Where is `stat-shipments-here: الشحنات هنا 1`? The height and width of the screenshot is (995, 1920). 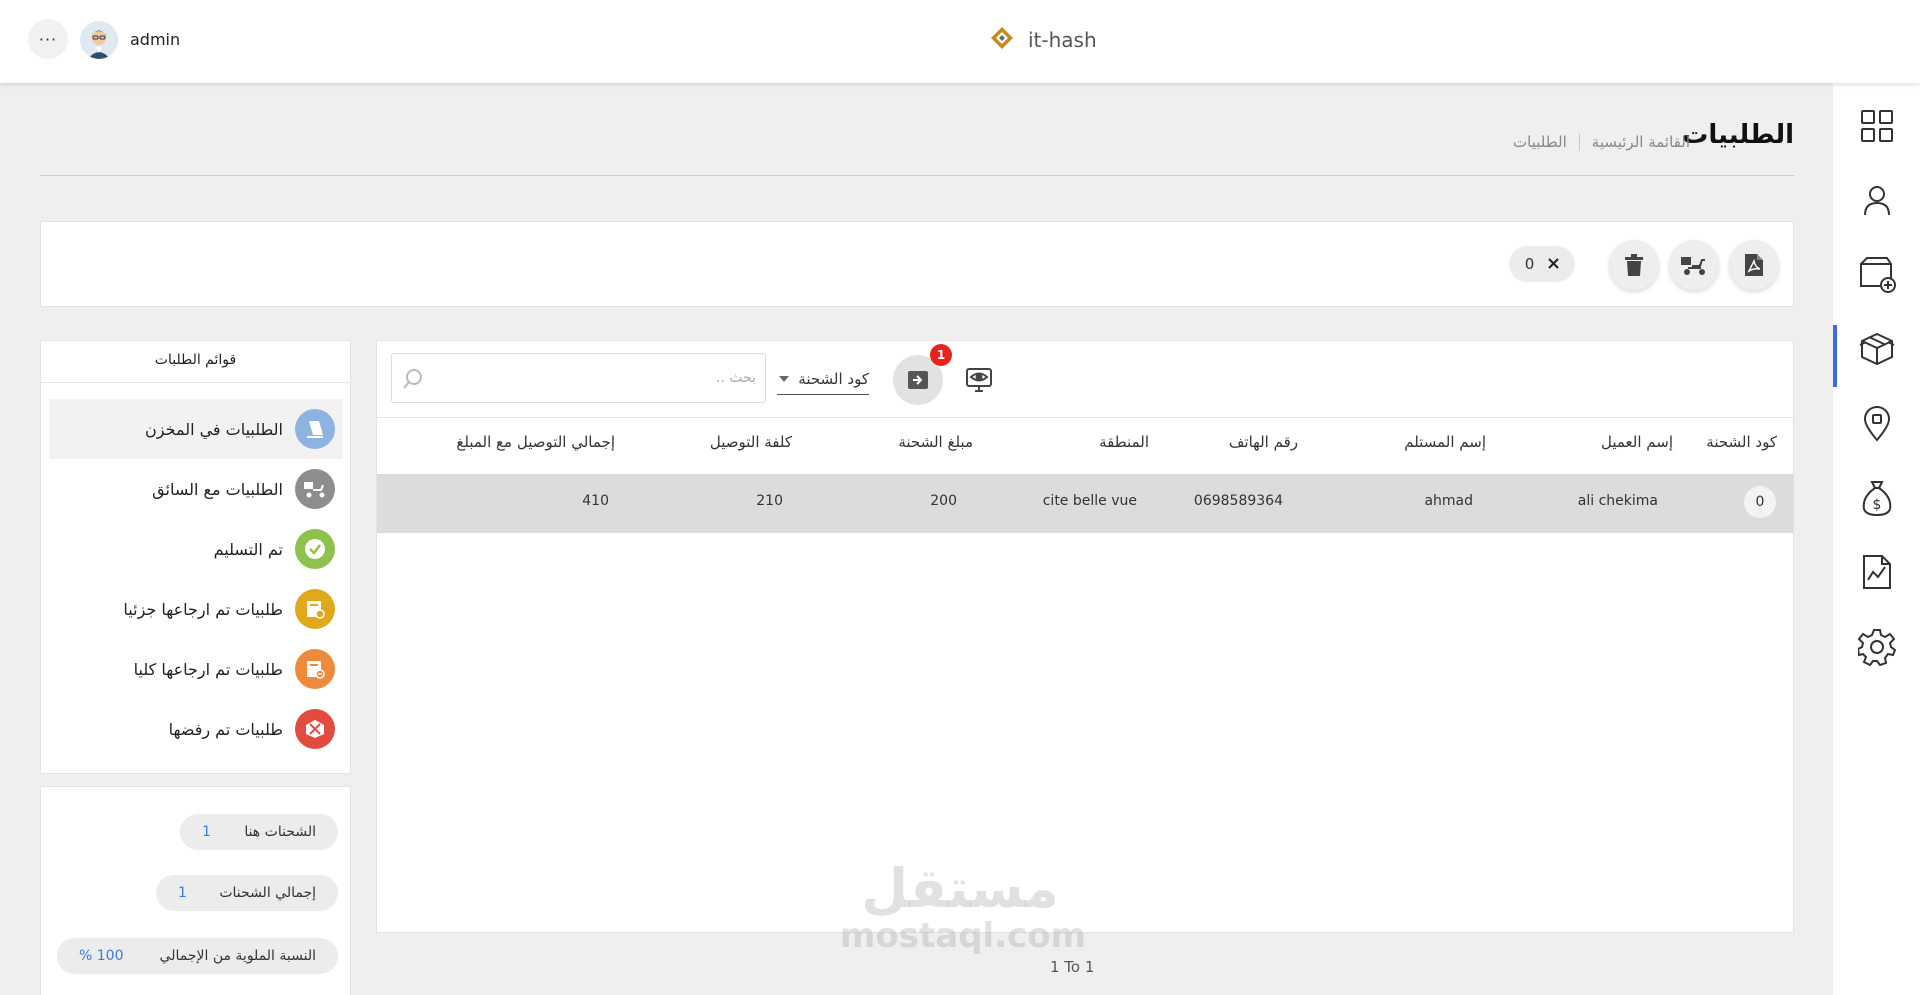 stat-shipments-here: الشحنات هنا 1 is located at coordinates (259, 832).